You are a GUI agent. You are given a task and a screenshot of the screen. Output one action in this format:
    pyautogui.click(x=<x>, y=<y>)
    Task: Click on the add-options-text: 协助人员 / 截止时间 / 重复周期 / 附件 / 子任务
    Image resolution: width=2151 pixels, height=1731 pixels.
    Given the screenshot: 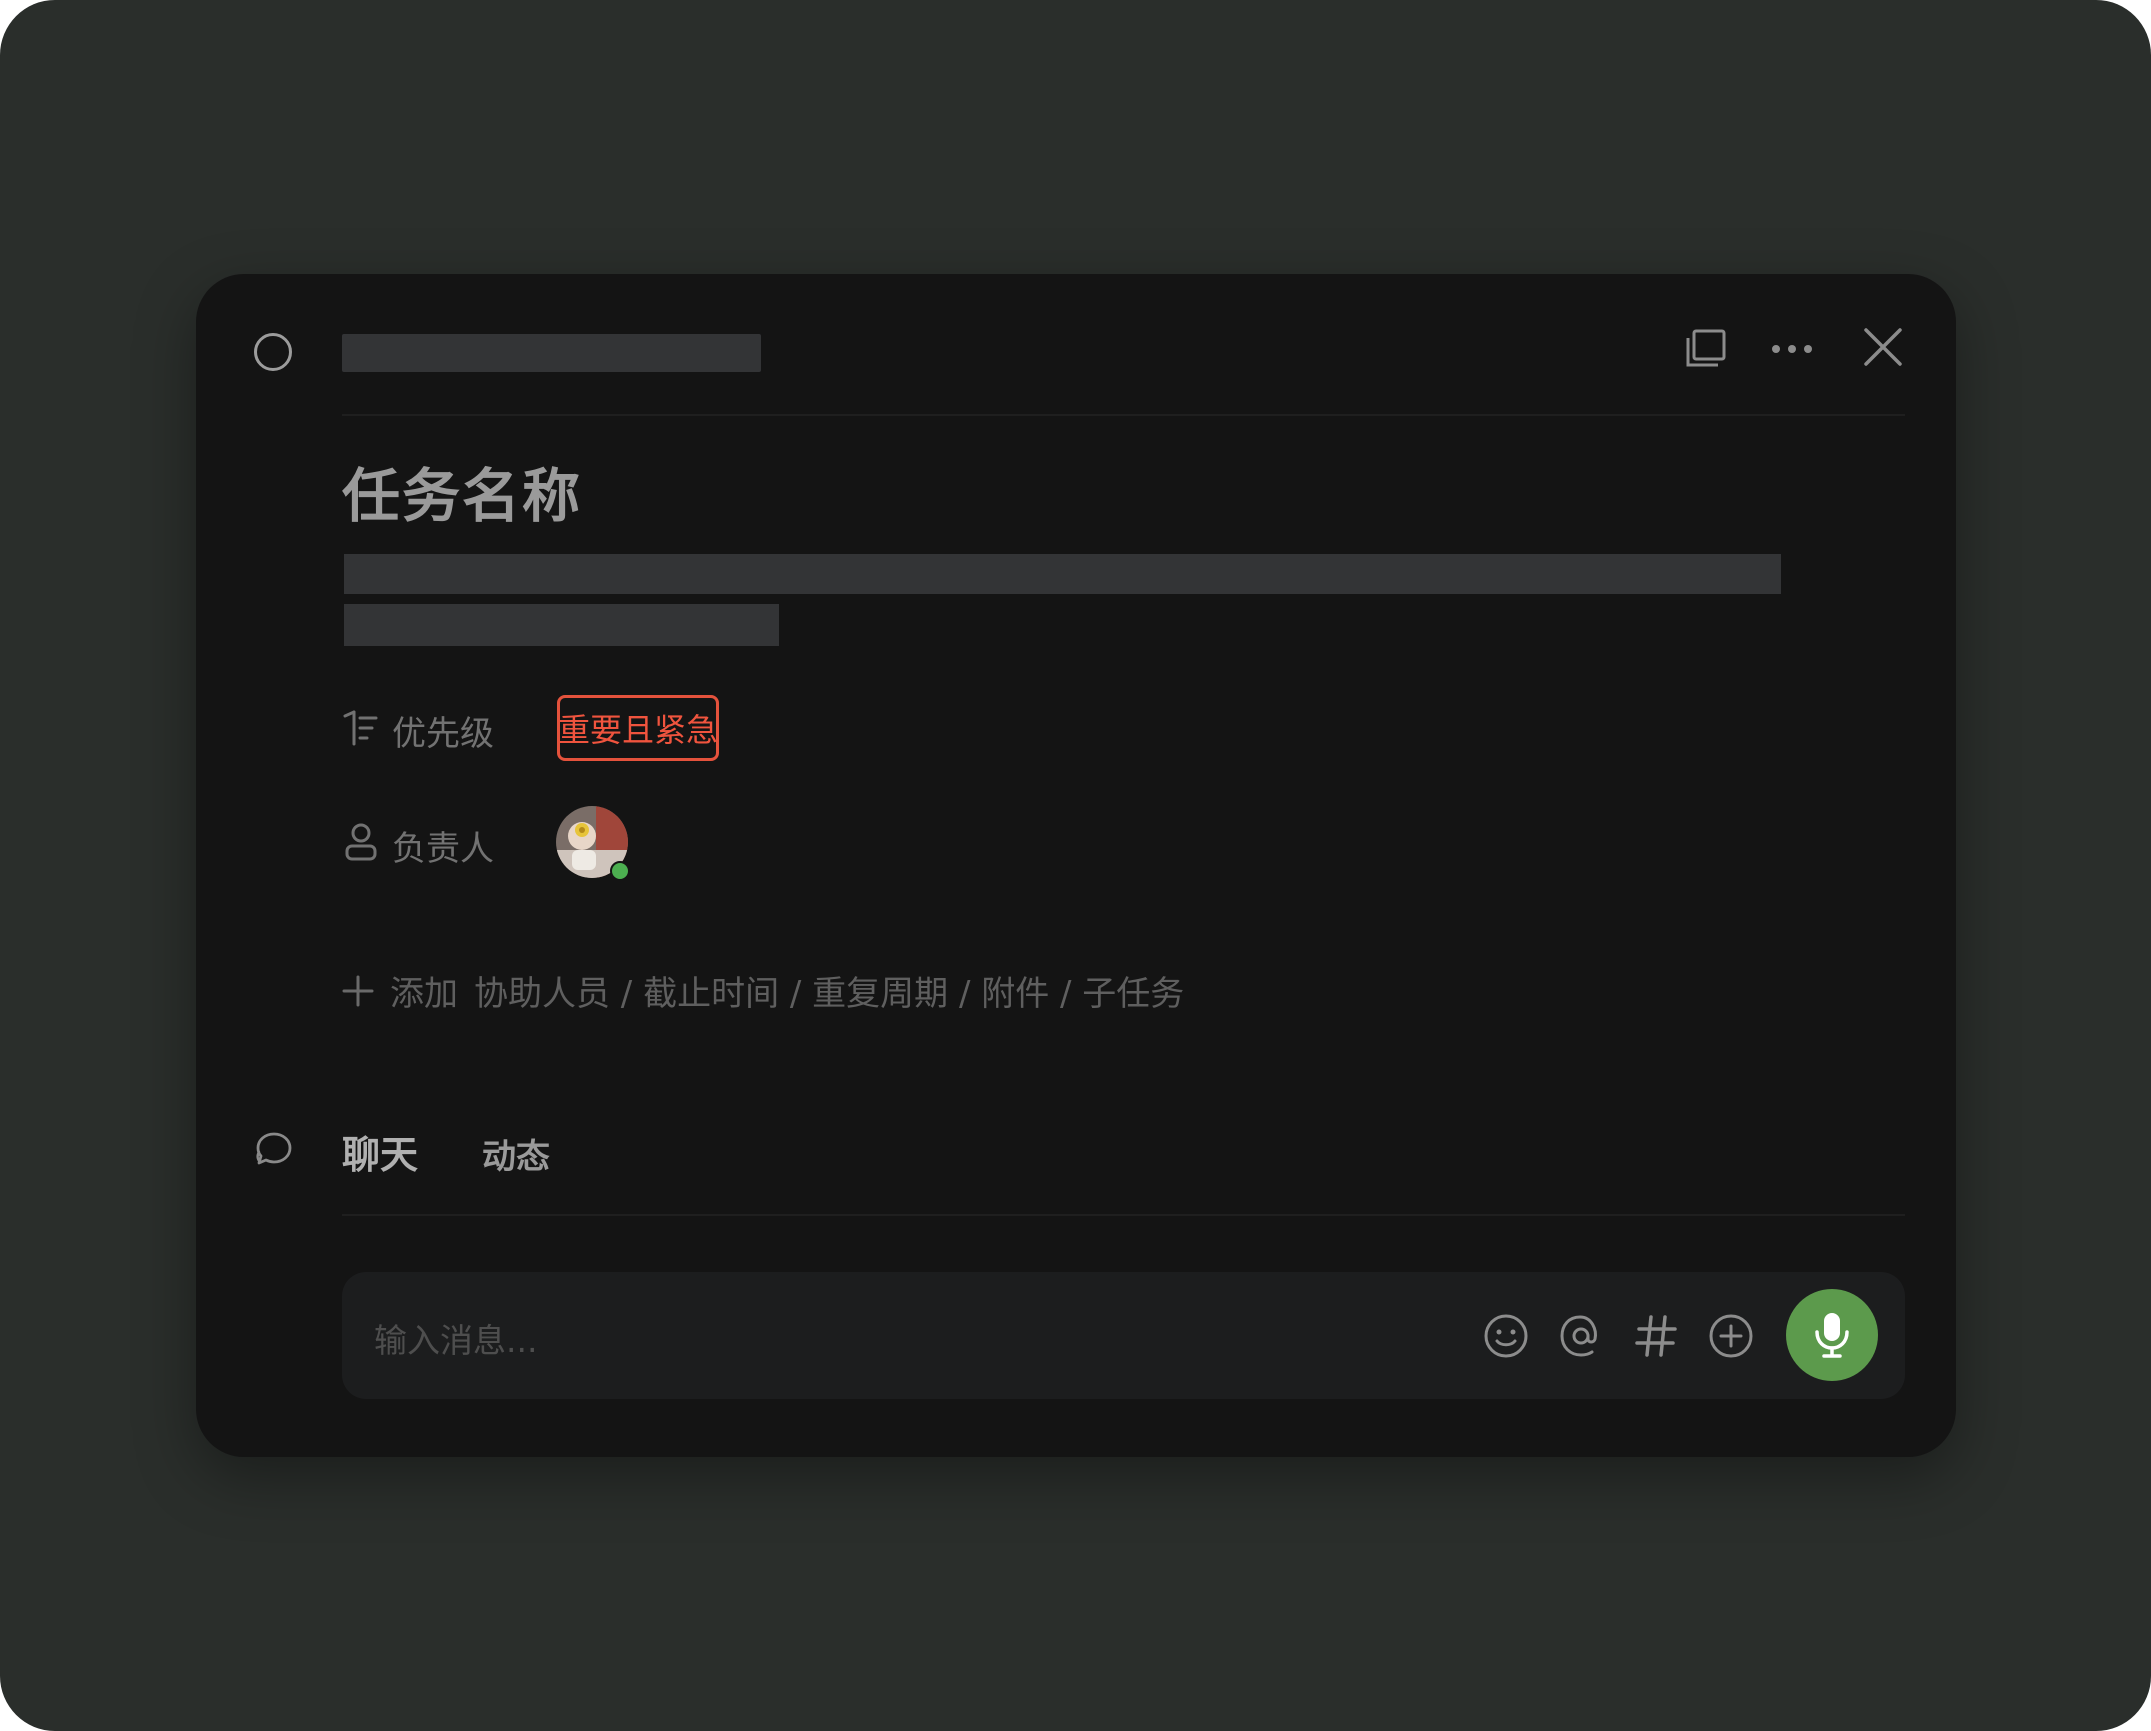 What is the action you would take?
    pyautogui.click(x=829, y=994)
    